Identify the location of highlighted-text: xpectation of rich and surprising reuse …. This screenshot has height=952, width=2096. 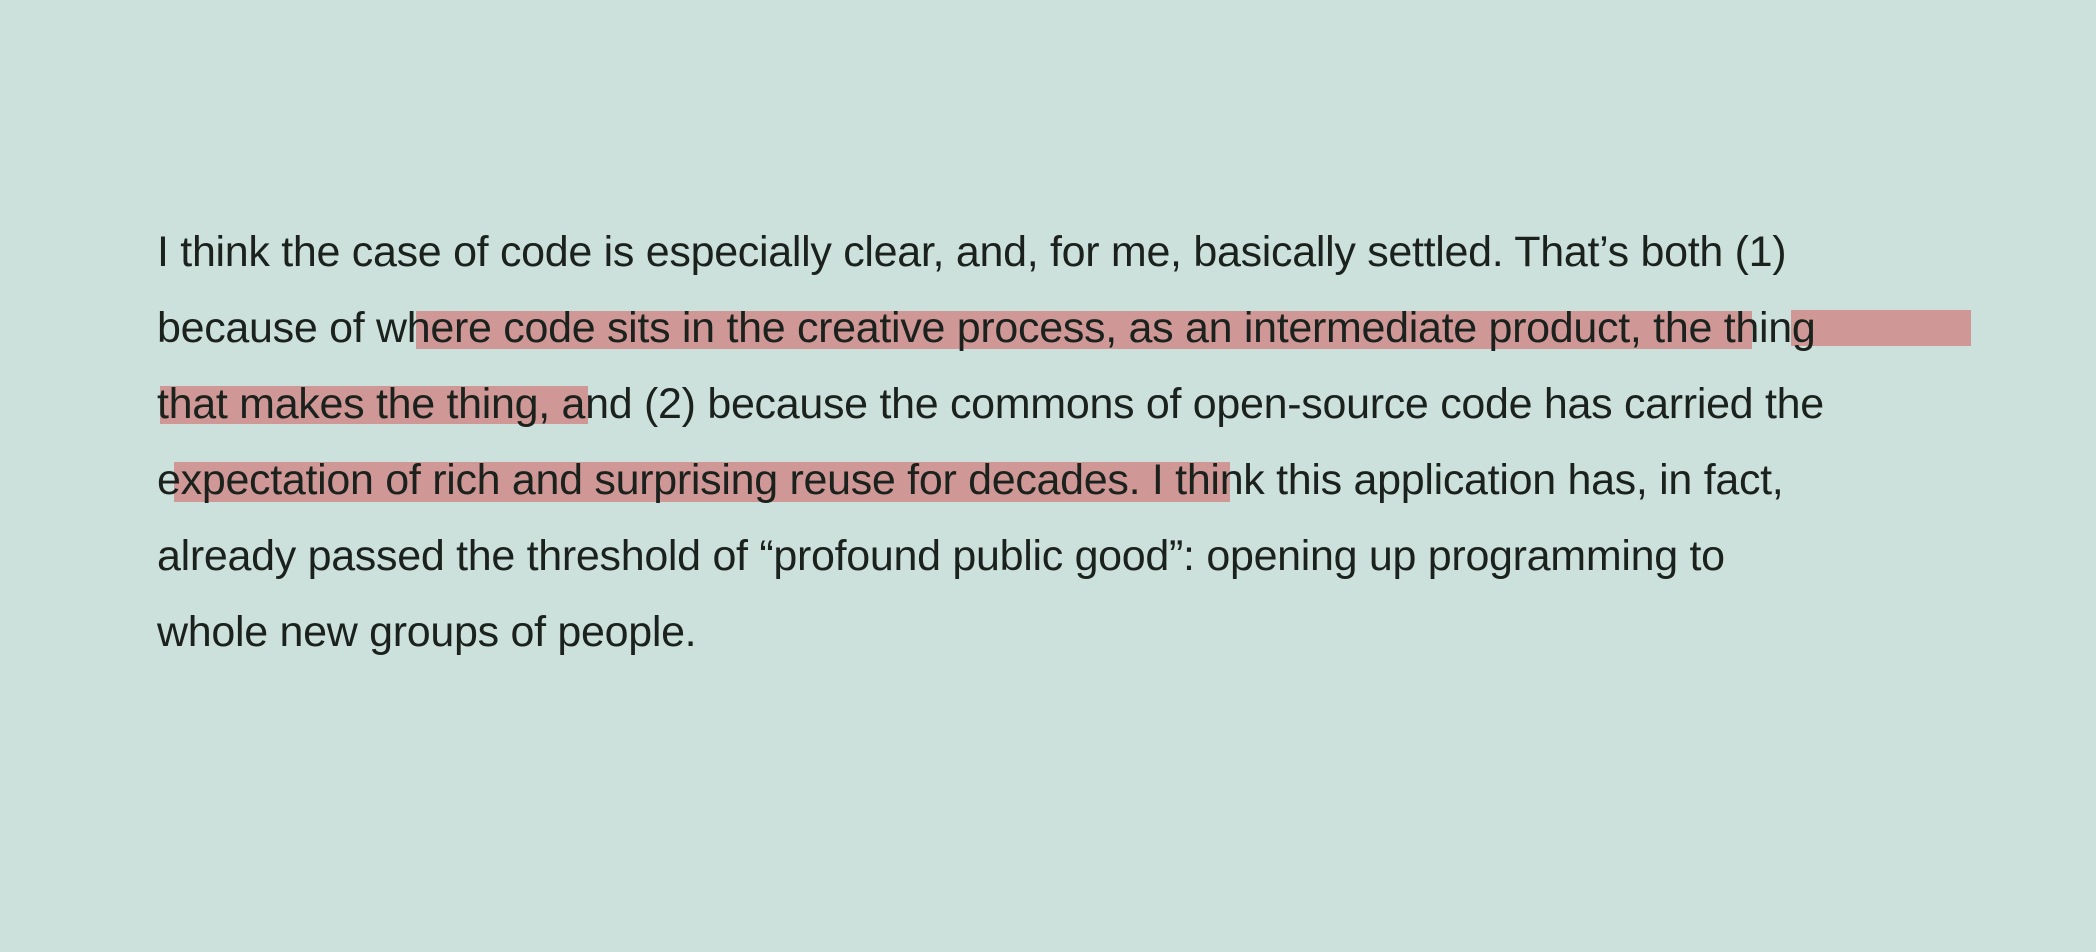
(660, 480).